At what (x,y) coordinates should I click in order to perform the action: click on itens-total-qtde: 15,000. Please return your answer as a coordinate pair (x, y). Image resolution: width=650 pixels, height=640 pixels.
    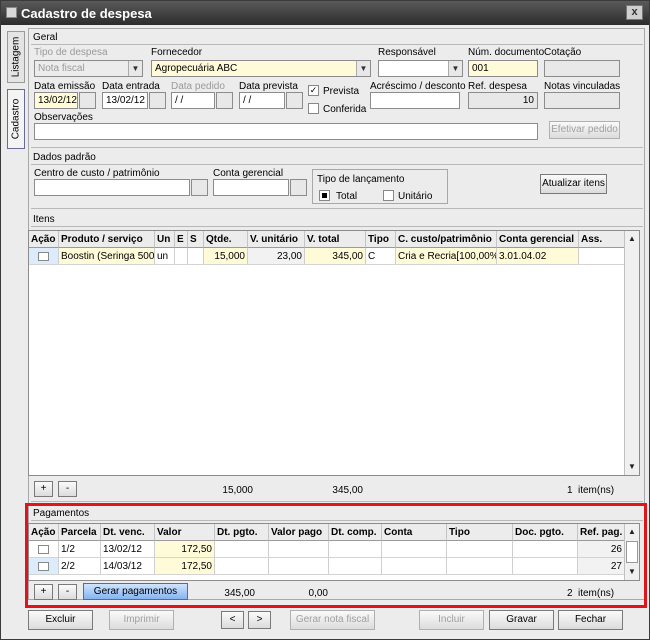
    Looking at the image, I should click on (237, 490).